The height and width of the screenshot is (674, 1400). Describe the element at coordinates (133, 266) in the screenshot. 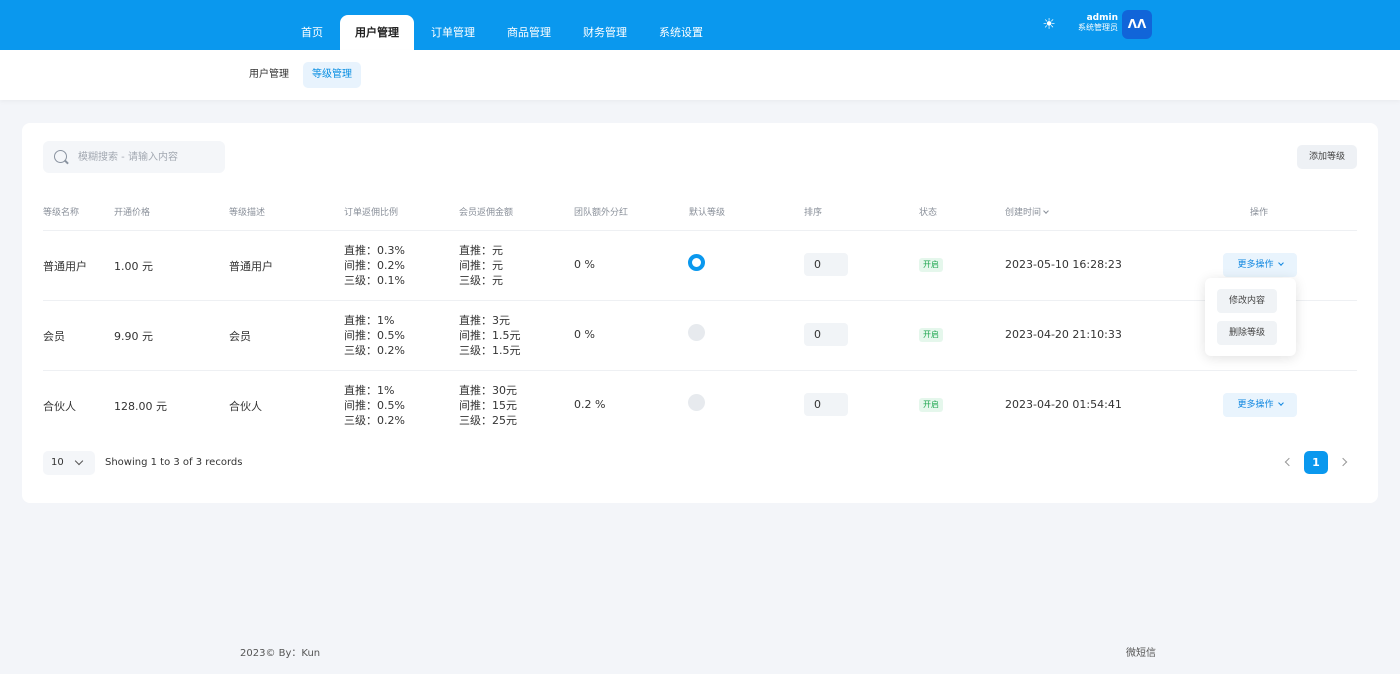

I see `level-price: 1.00 元` at that location.